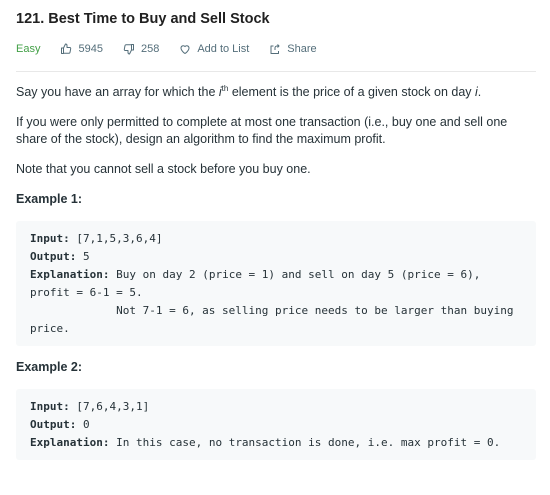  Describe the element at coordinates (150, 49) in the screenshot. I see `dislike-count: 258` at that location.